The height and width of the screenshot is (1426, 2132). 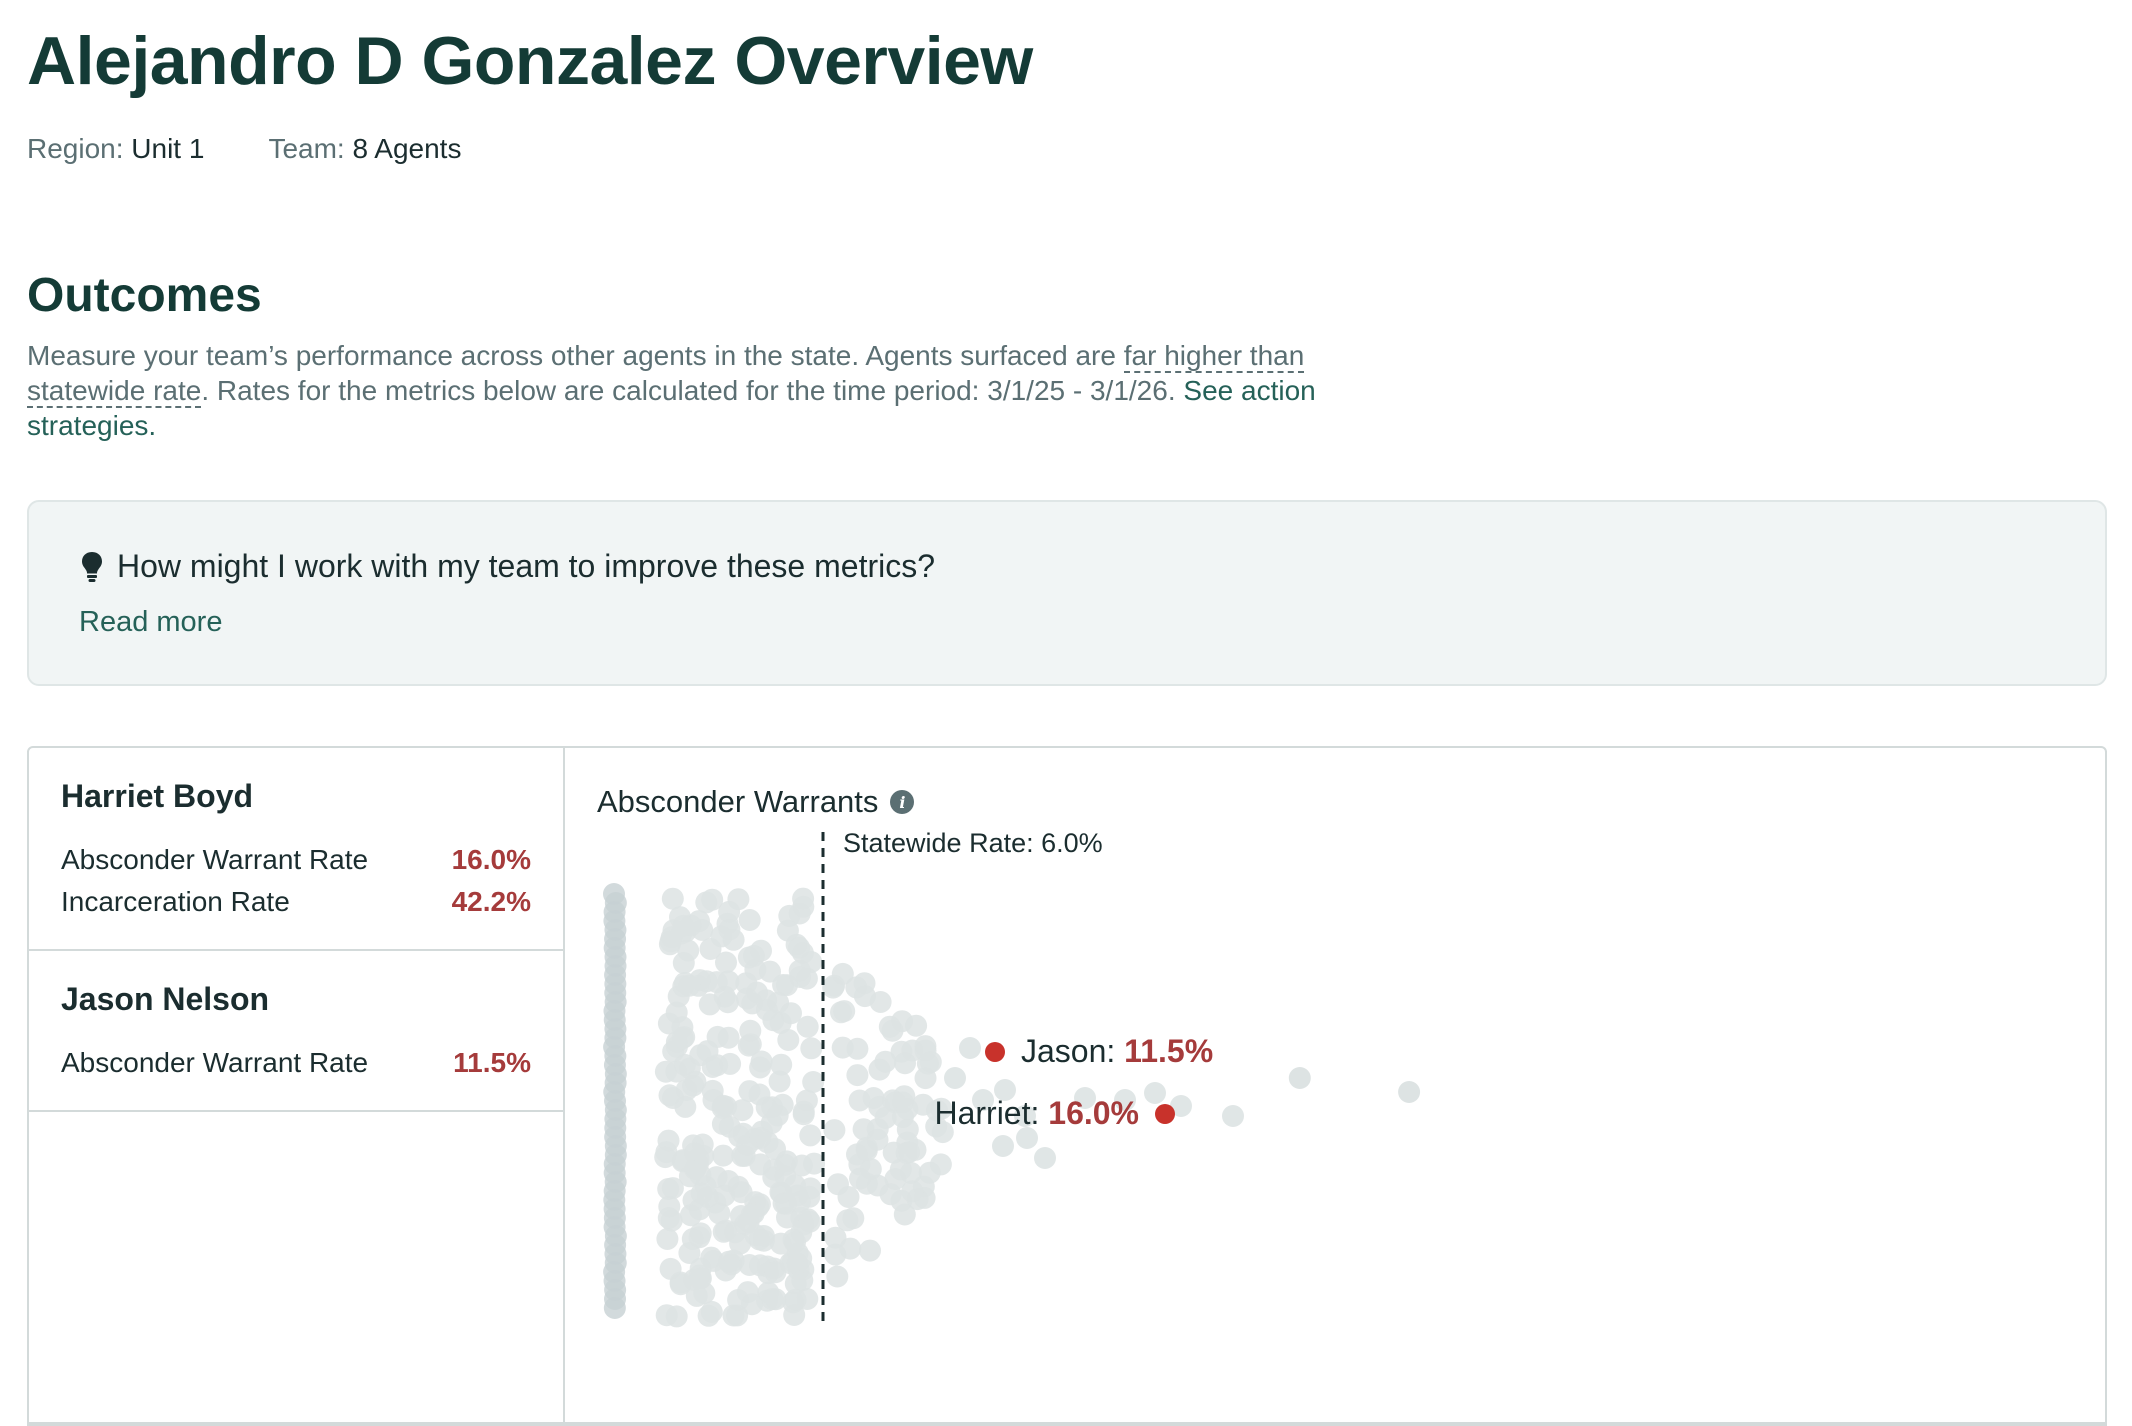 What do you see at coordinates (530, 61) in the screenshot?
I see `page-title: Alejandro D Gonzalez Overview` at bounding box center [530, 61].